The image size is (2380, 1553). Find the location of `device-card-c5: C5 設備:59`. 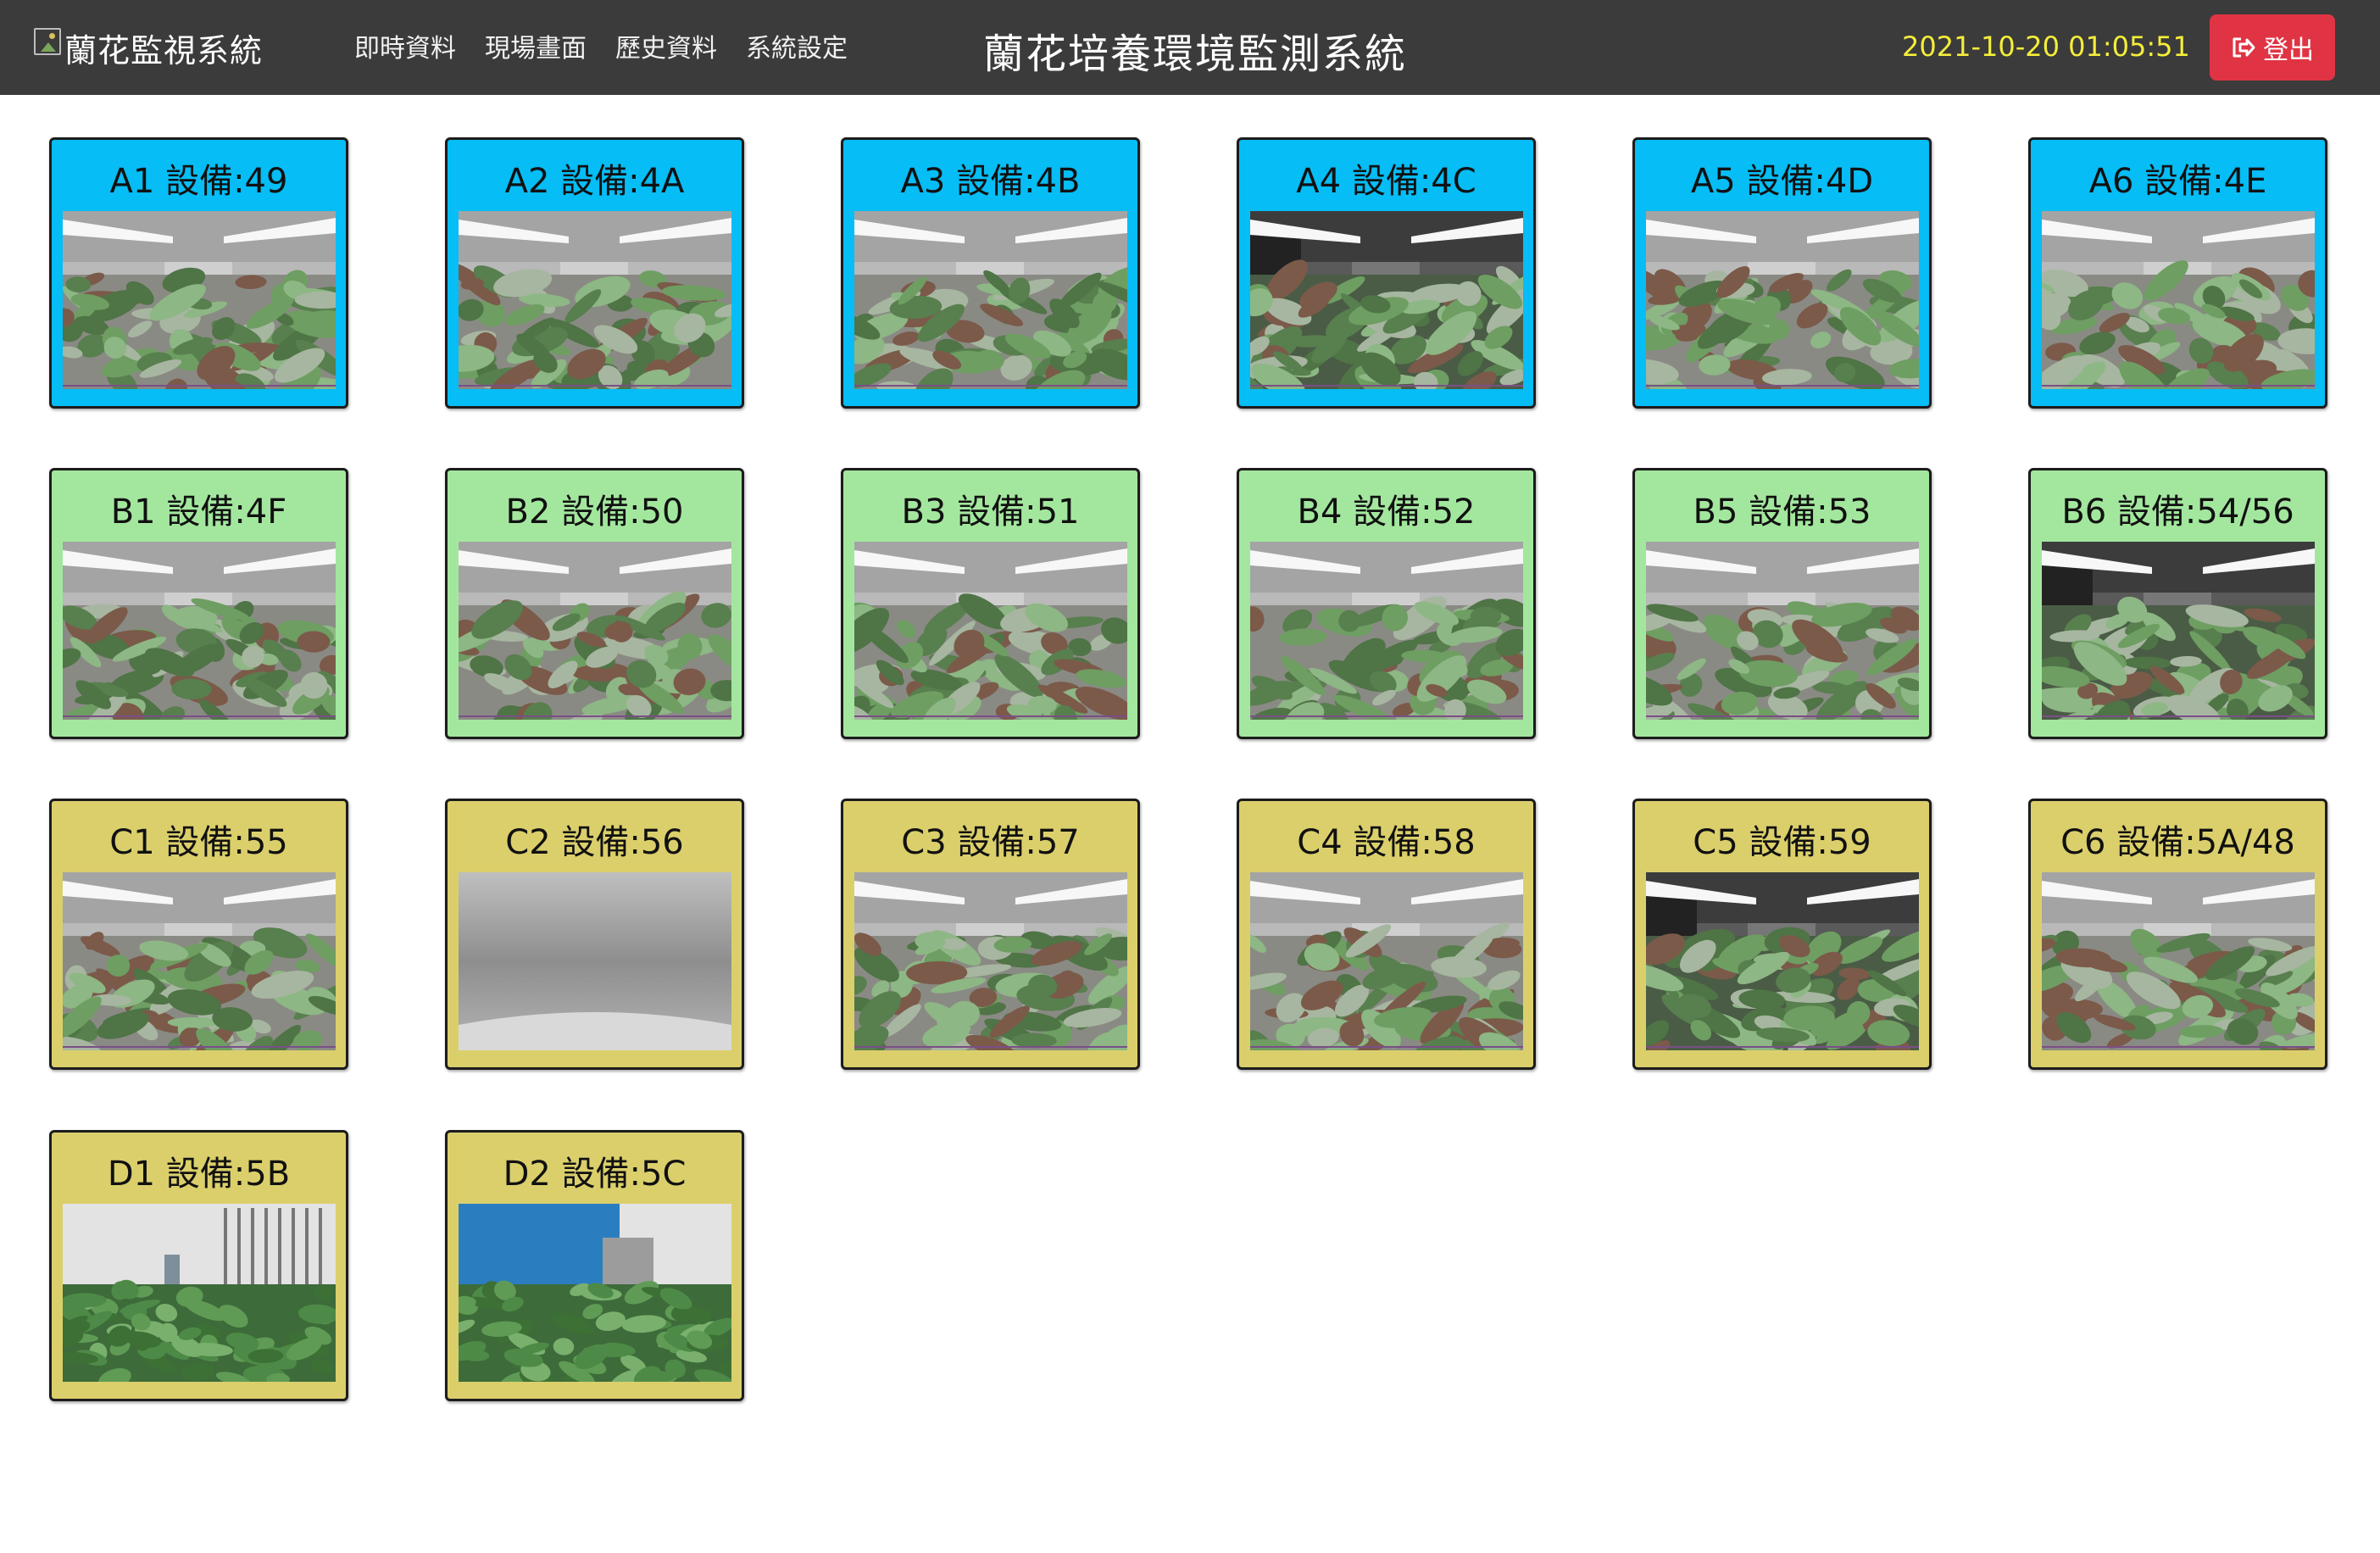

device-card-c5: C5 設備:59 is located at coordinates (1782, 934).